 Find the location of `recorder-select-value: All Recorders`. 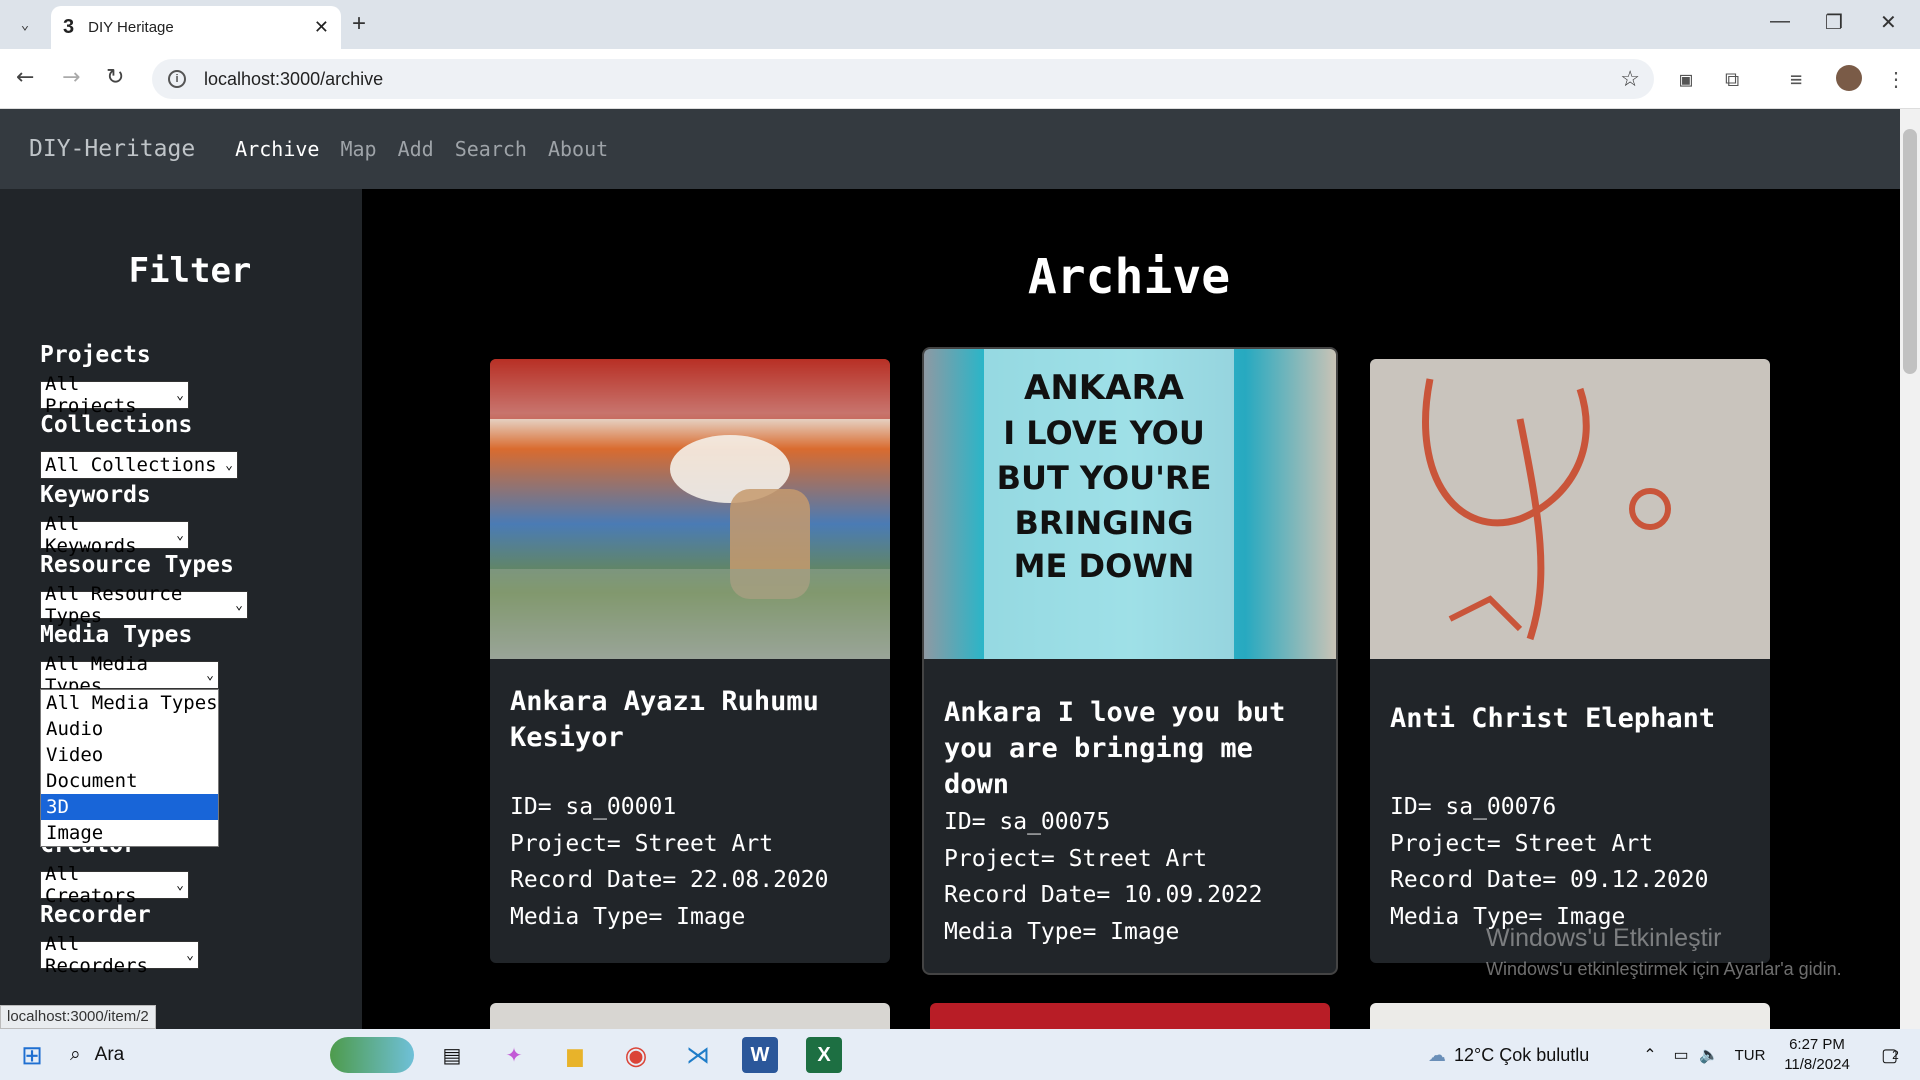

recorder-select-value: All Recorders is located at coordinates (96, 955).